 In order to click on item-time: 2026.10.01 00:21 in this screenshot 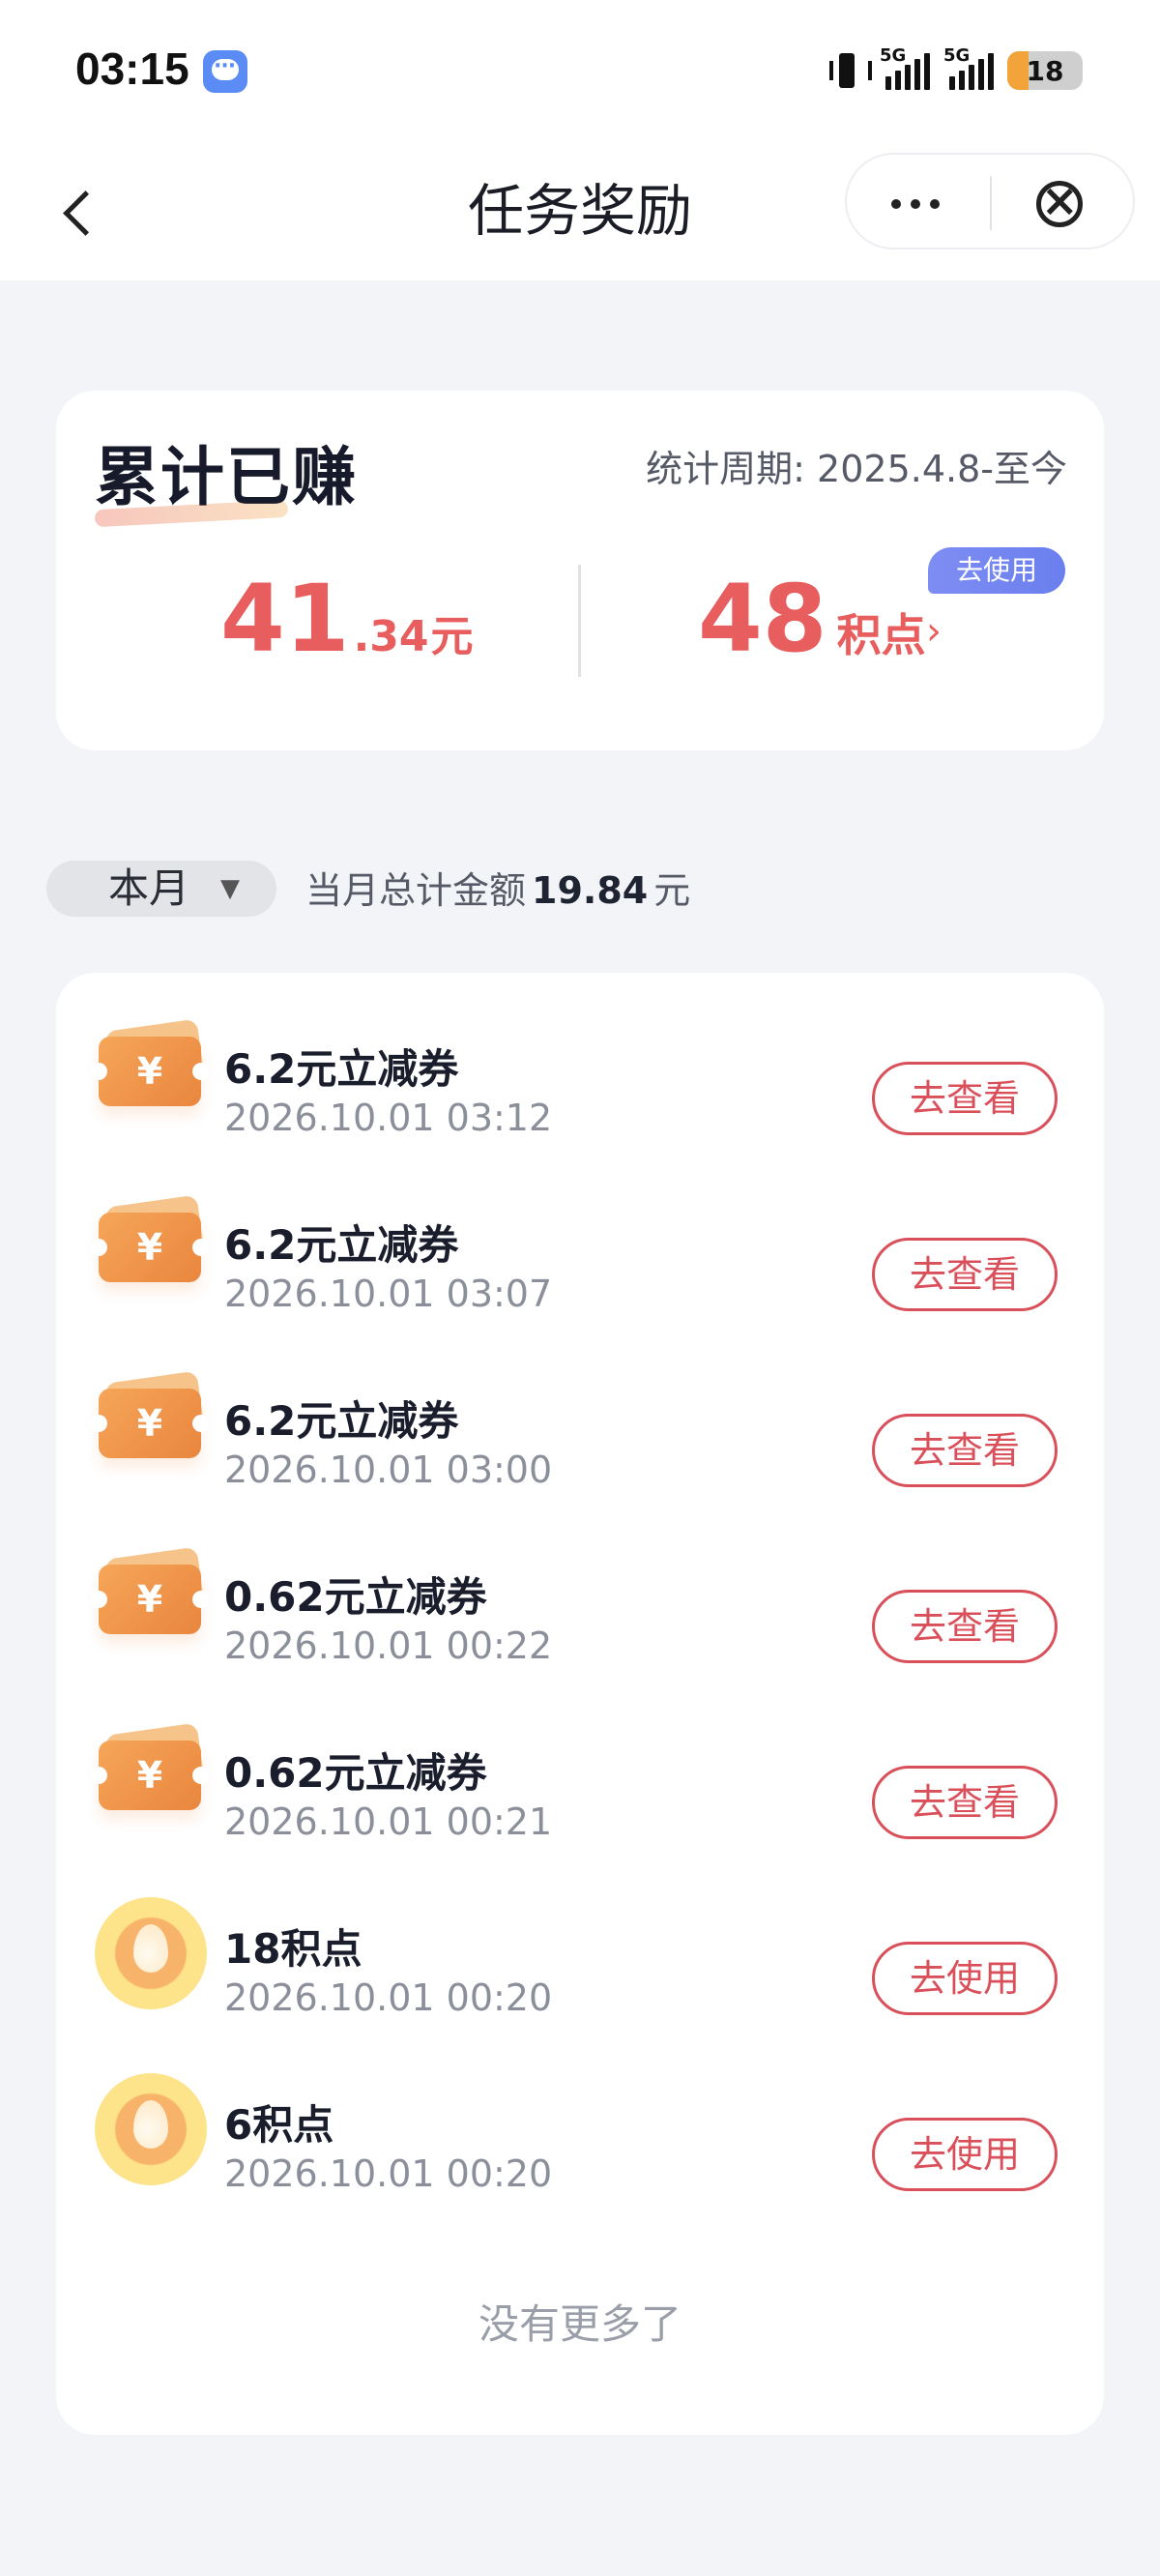, I will do `click(389, 1821)`.